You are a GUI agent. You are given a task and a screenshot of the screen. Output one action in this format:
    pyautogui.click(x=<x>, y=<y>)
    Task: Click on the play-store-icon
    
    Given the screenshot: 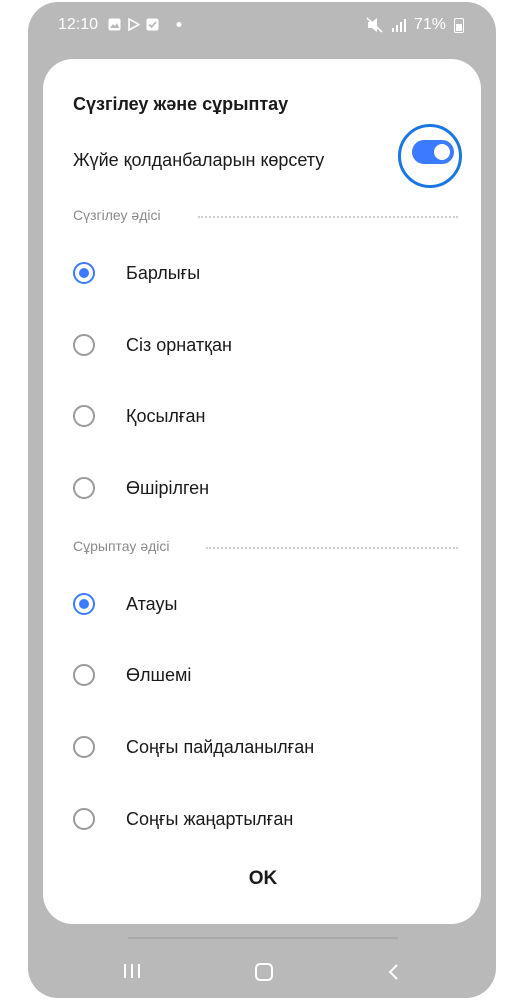 What is the action you would take?
    pyautogui.click(x=134, y=24)
    